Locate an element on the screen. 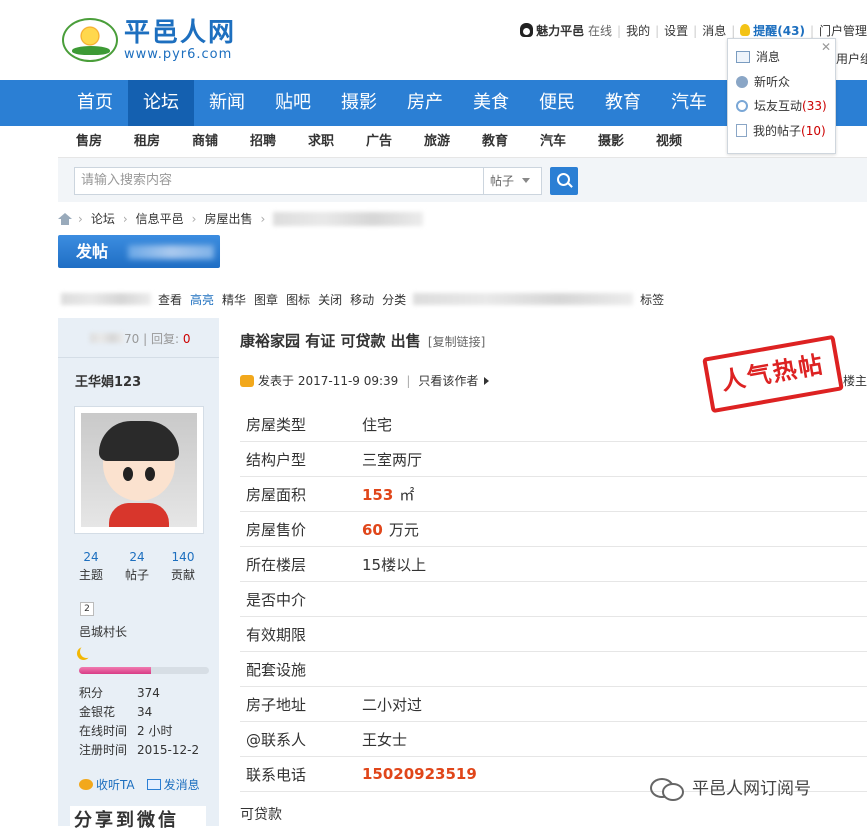  nav-education: 教育 is located at coordinates (623, 103).